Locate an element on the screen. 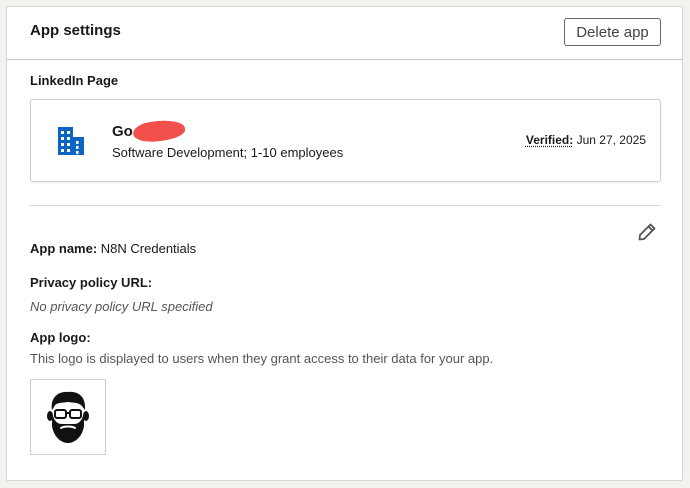 This screenshot has height=488, width=690. bearded-man-avatar is located at coordinates (68, 417).